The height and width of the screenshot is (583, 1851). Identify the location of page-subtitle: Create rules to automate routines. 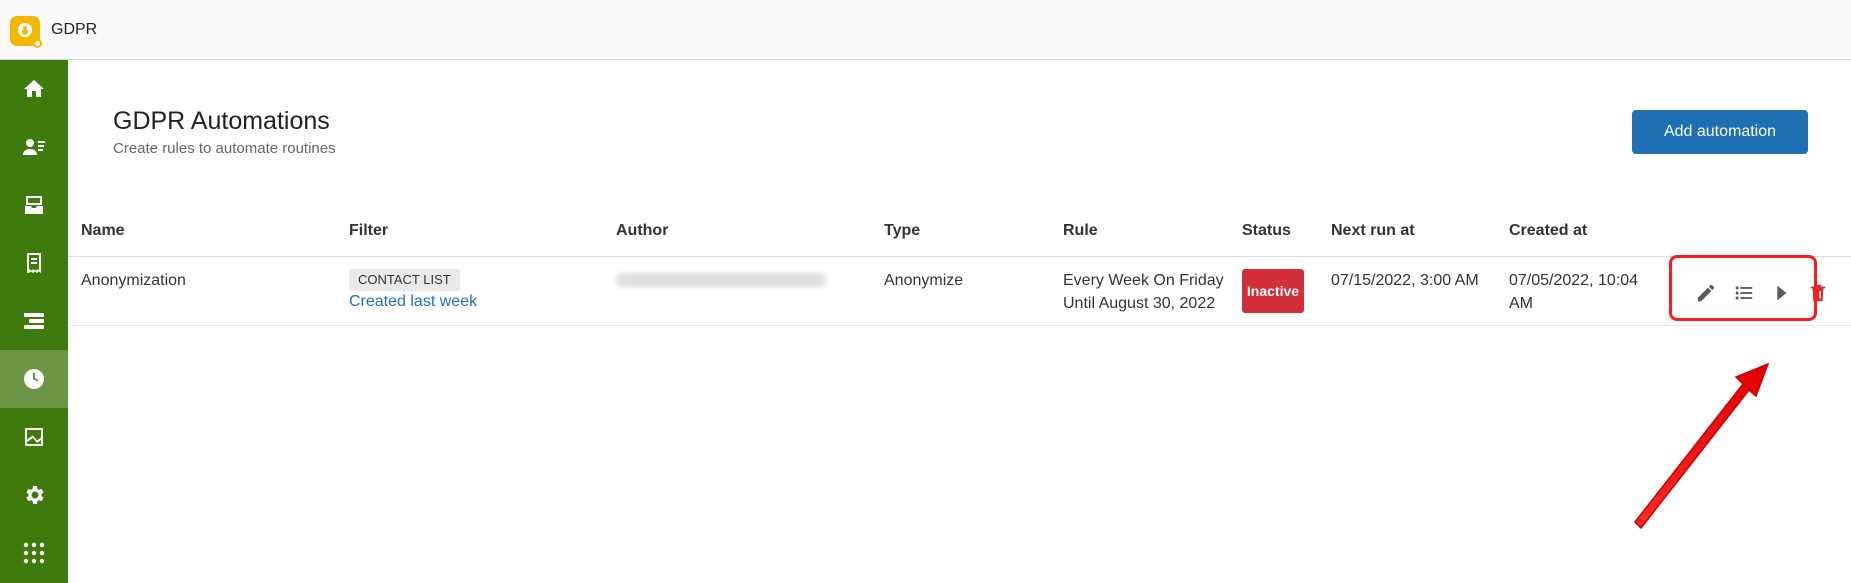
(224, 148).